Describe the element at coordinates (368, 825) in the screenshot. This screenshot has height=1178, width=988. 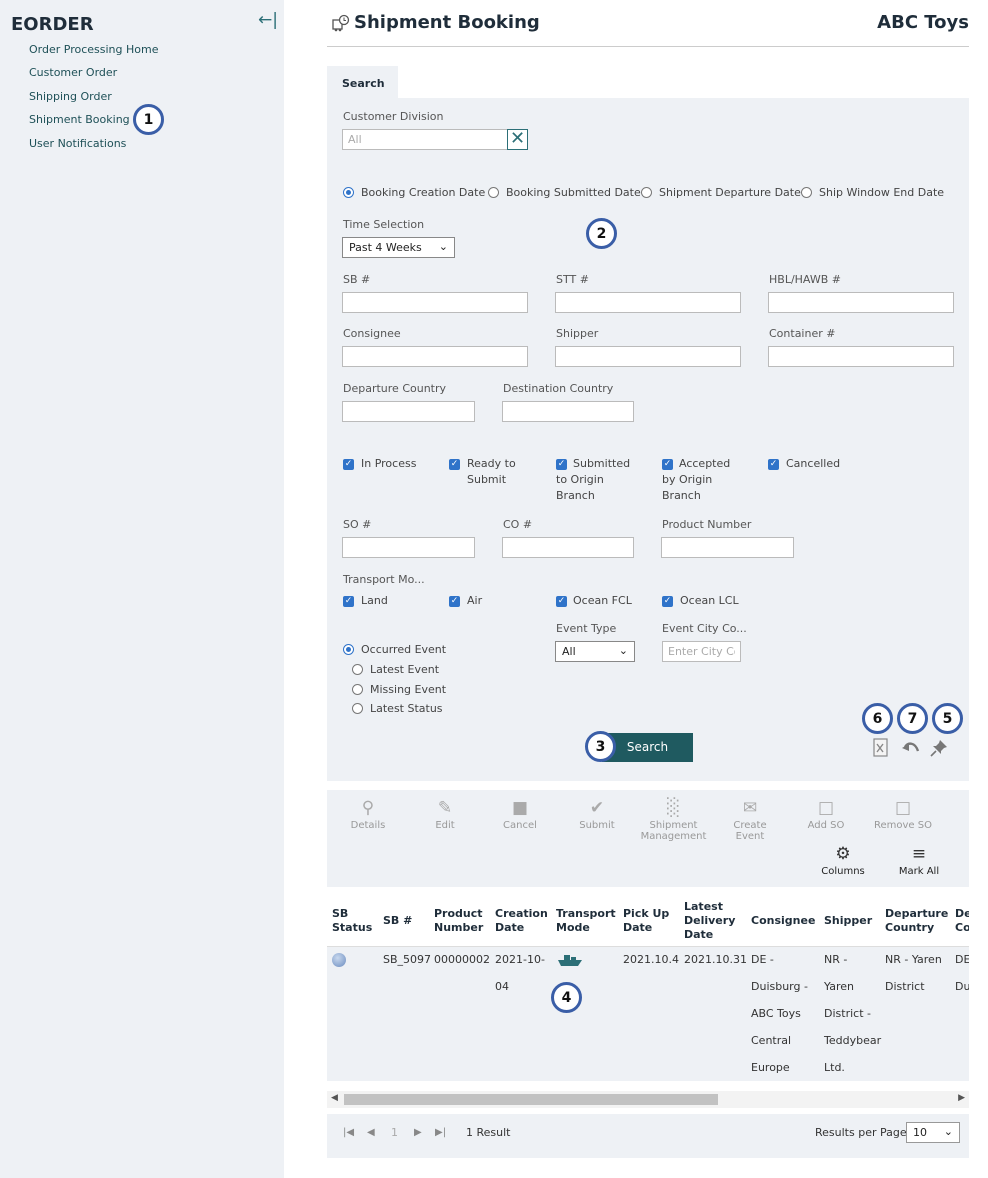
I see `details-label: Details` at that location.